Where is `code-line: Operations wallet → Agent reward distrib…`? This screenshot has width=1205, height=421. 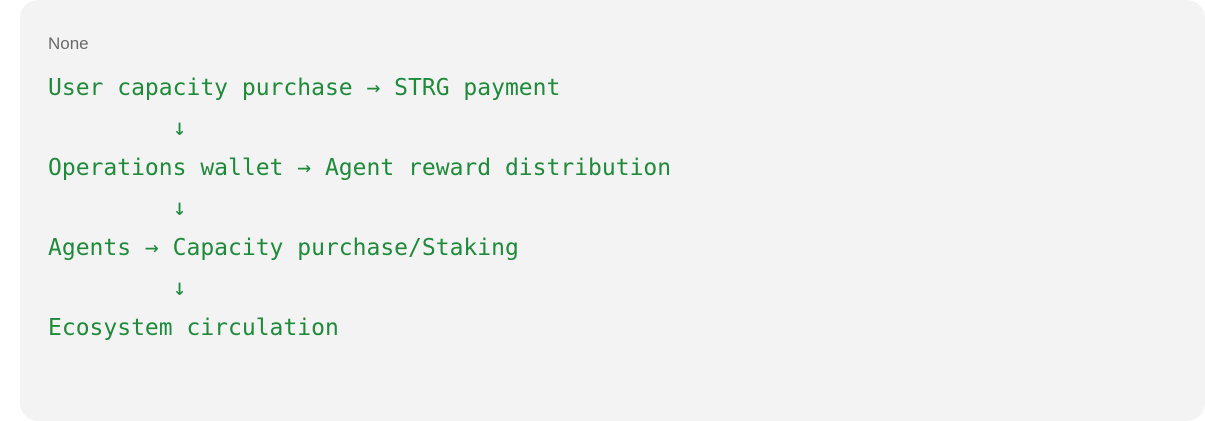 code-line: Operations wallet → Agent reward distrib… is located at coordinates (360, 168).